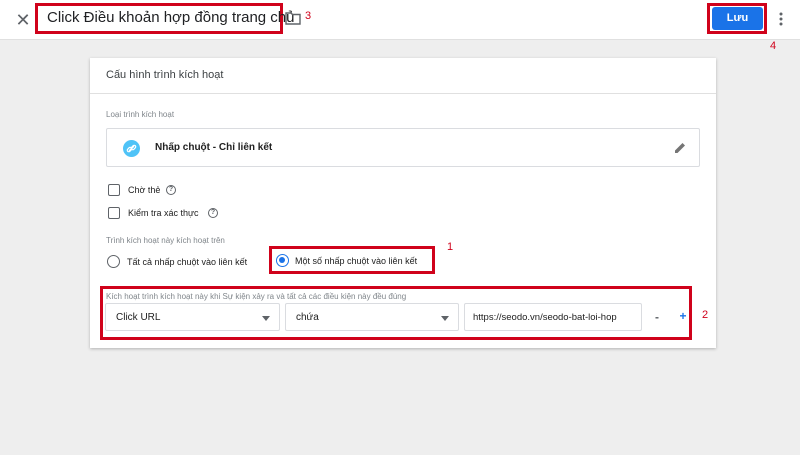 The width and height of the screenshot is (800, 455). I want to click on annotation-number-3: 3, so click(308, 16).